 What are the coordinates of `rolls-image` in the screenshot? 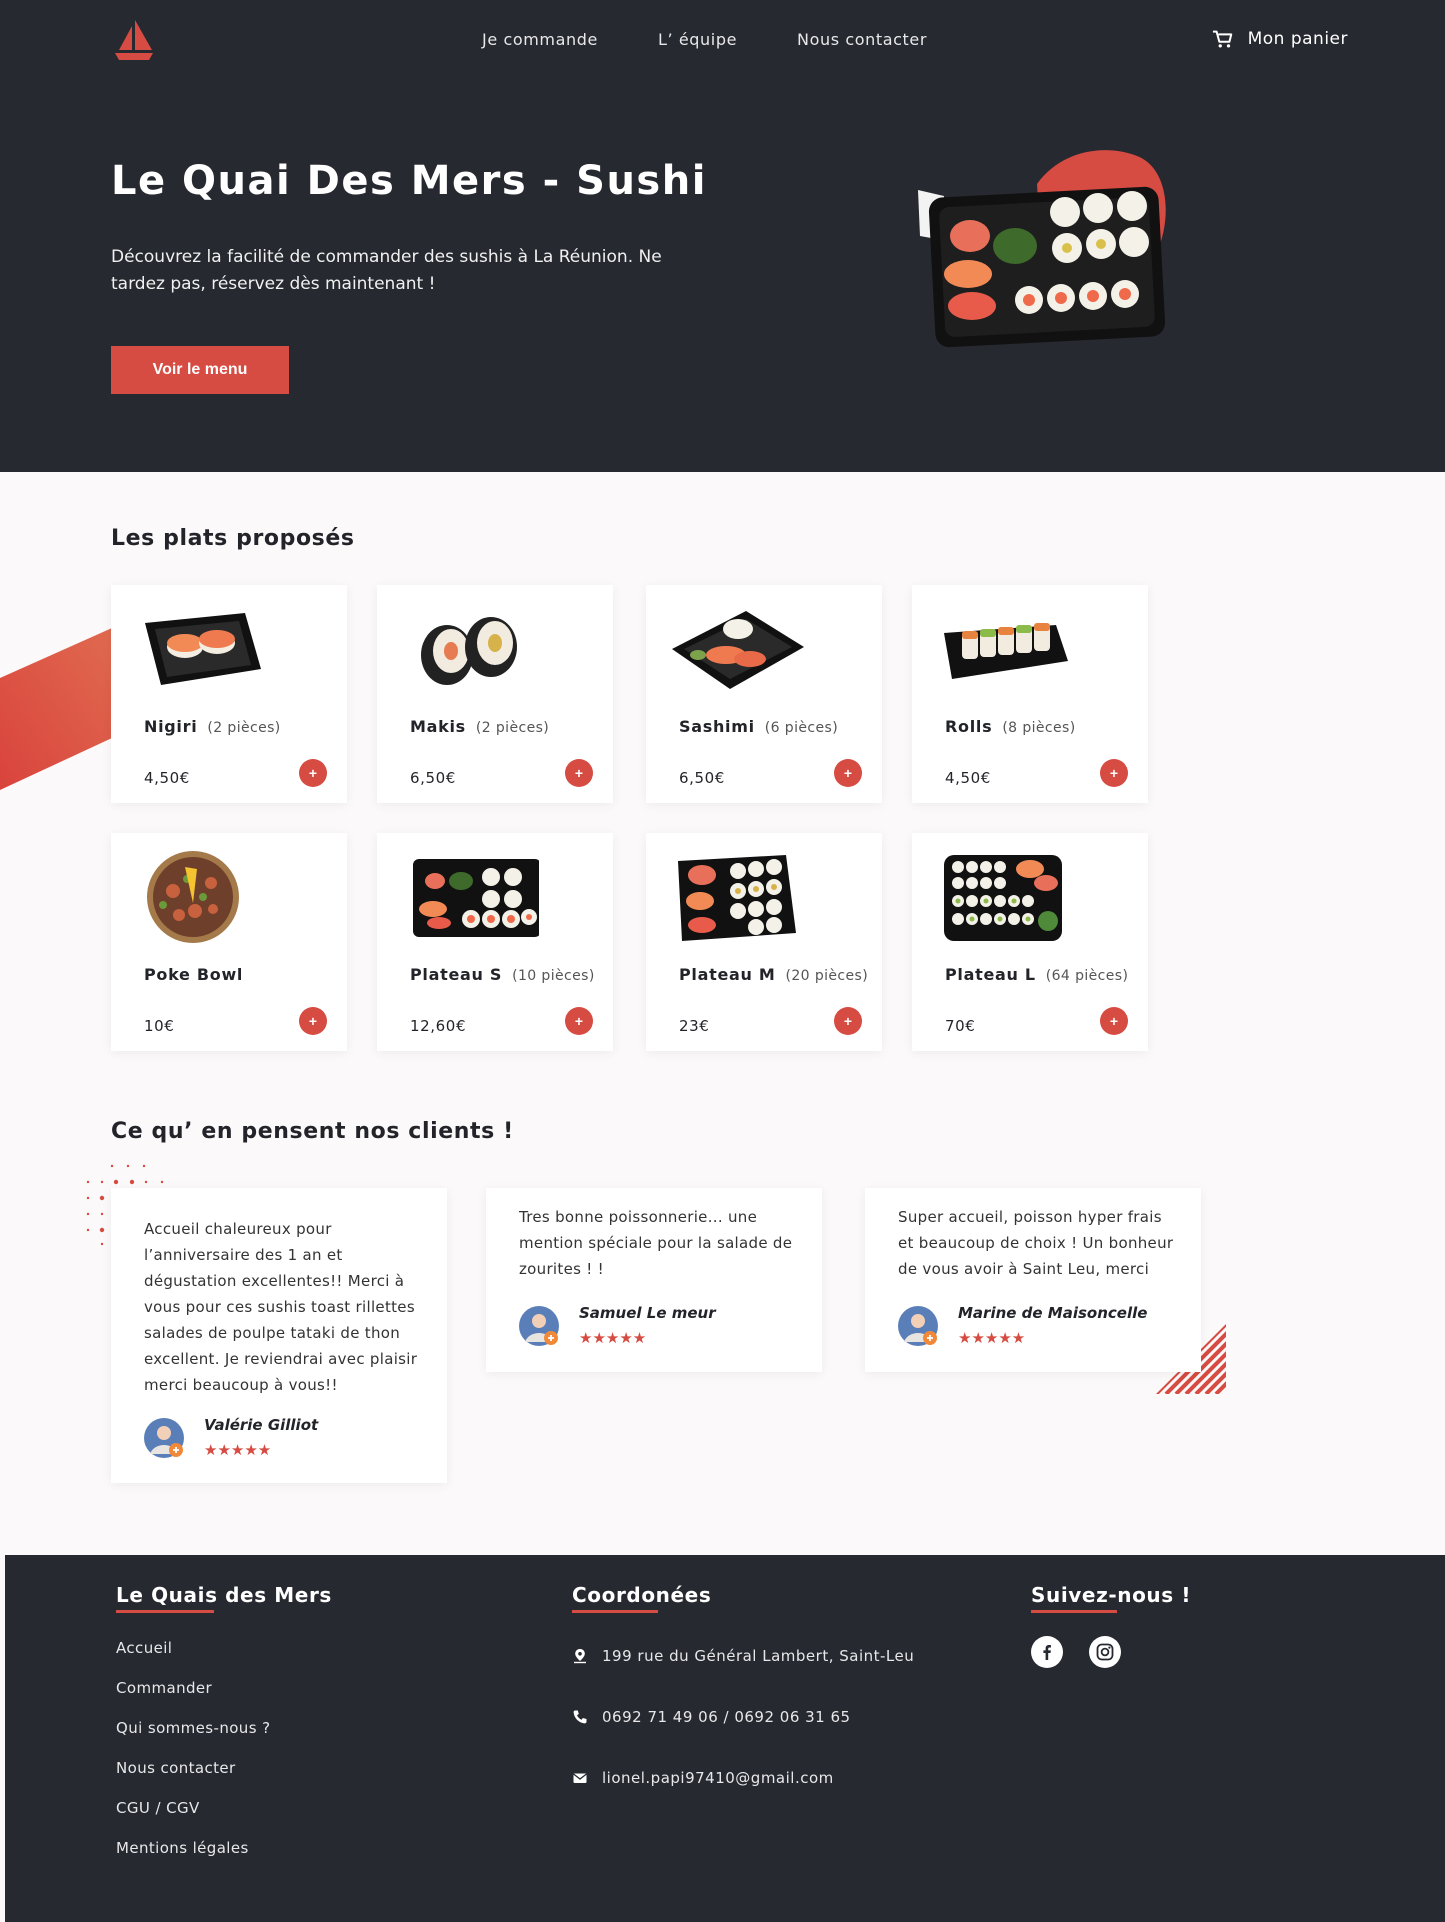 It's located at (1006, 651).